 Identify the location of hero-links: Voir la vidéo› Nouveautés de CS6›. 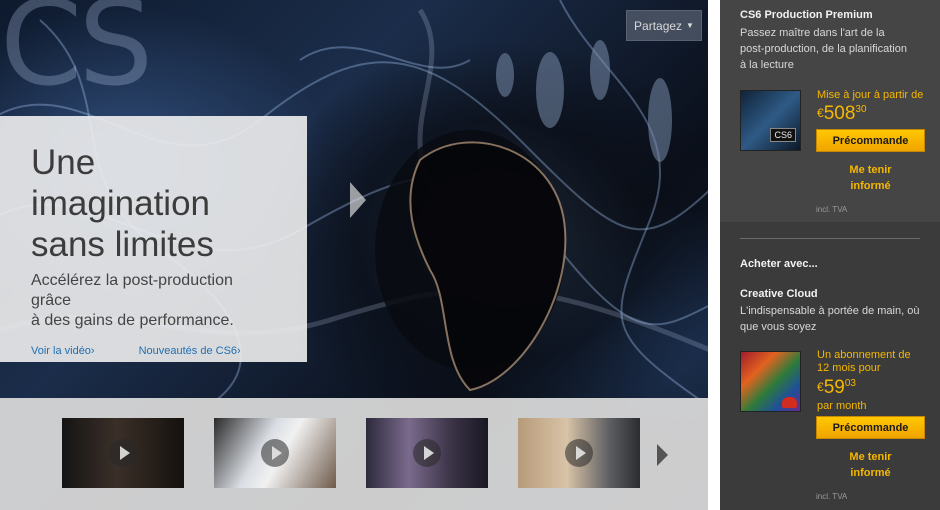
(154, 351).